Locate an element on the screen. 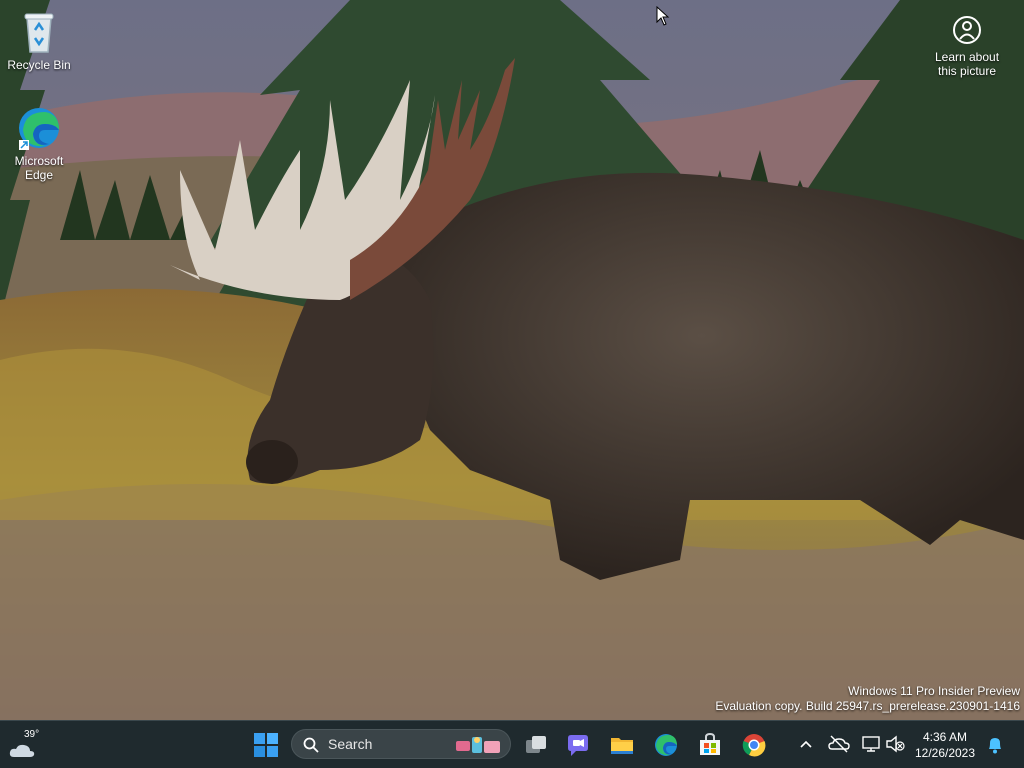 This screenshot has height=768, width=1024. taskbar-app-edge is located at coordinates (666, 745).